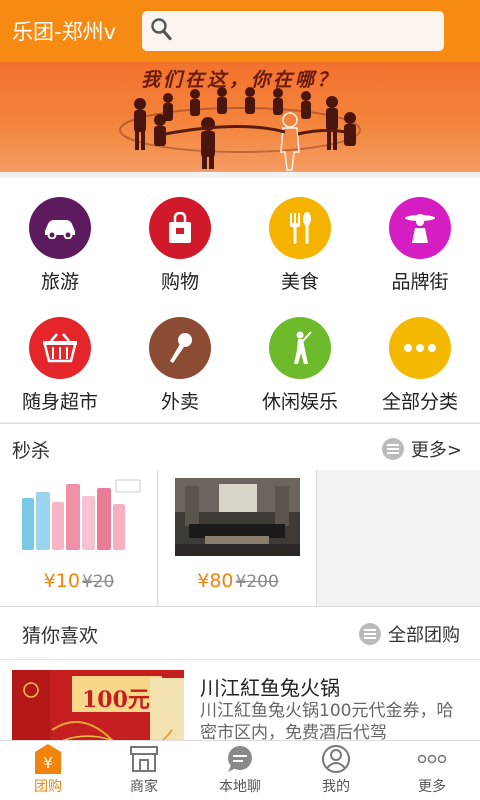 This screenshot has height=800, width=480. What do you see at coordinates (240, 787) in the screenshot?
I see `tab-label: 本地聊` at bounding box center [240, 787].